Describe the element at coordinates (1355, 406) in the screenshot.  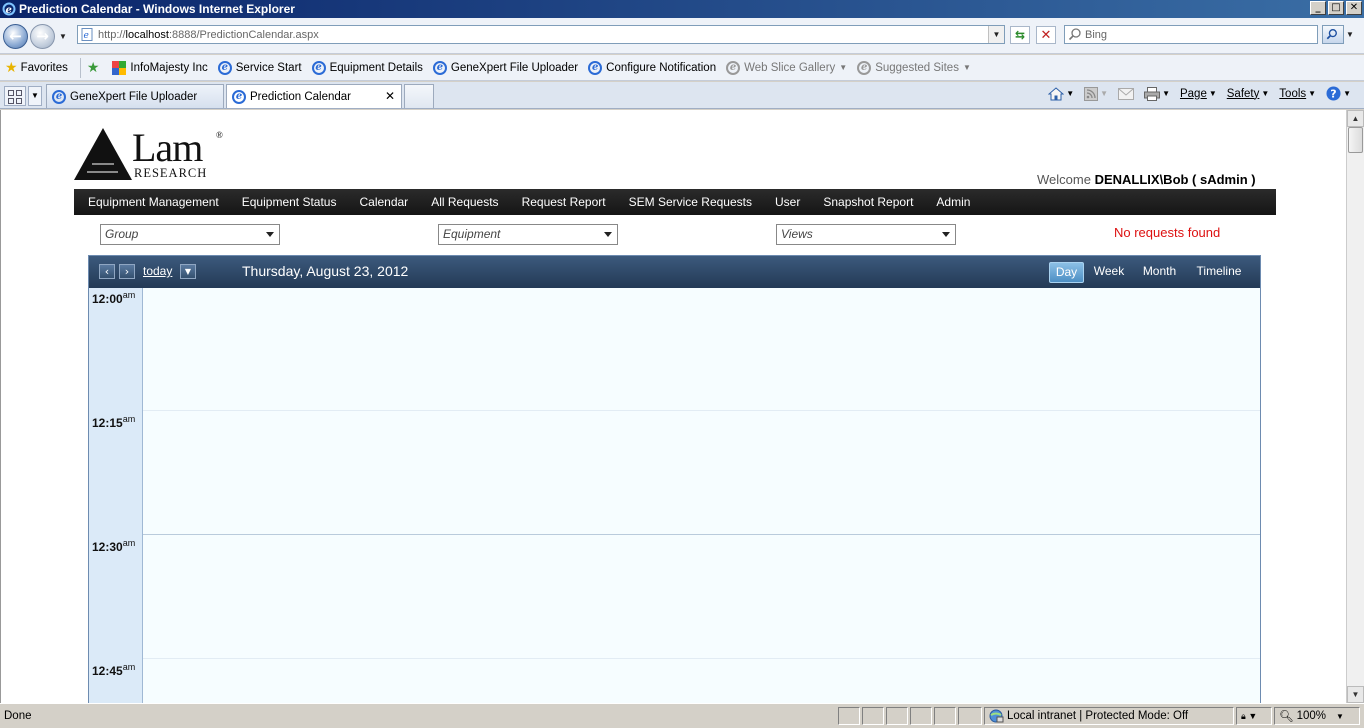
I see `vertical-scrollbar: ▲ ▼` at that location.